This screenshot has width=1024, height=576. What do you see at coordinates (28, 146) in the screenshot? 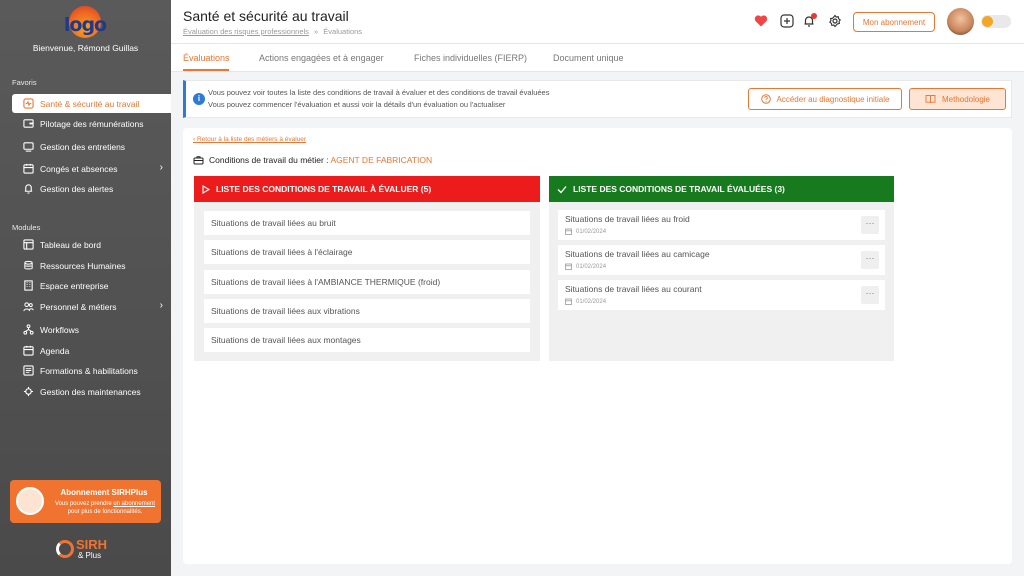
I see `interview-icon` at bounding box center [28, 146].